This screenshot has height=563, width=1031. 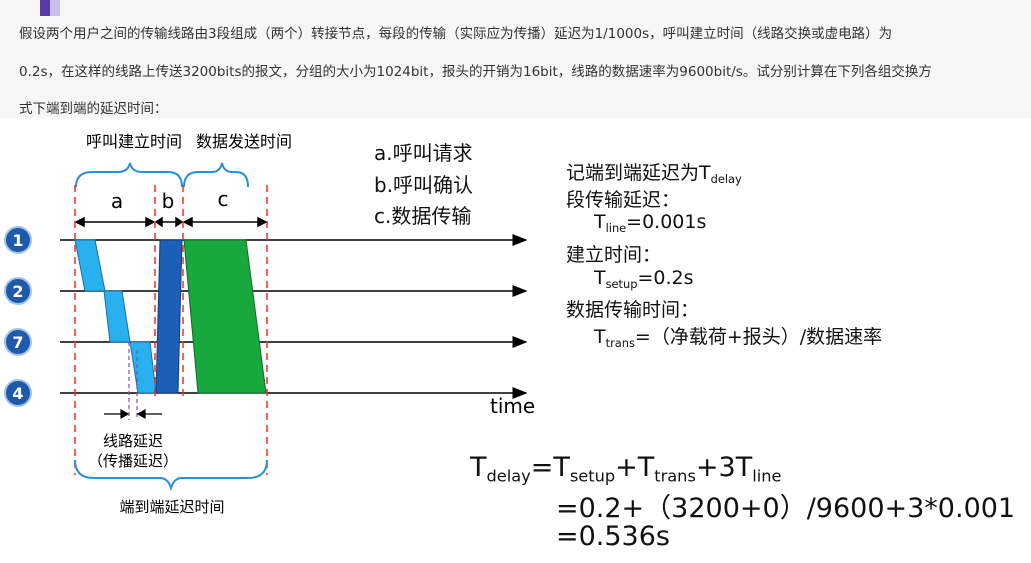 I want to click on node-1-label: 1, so click(x=17, y=240).